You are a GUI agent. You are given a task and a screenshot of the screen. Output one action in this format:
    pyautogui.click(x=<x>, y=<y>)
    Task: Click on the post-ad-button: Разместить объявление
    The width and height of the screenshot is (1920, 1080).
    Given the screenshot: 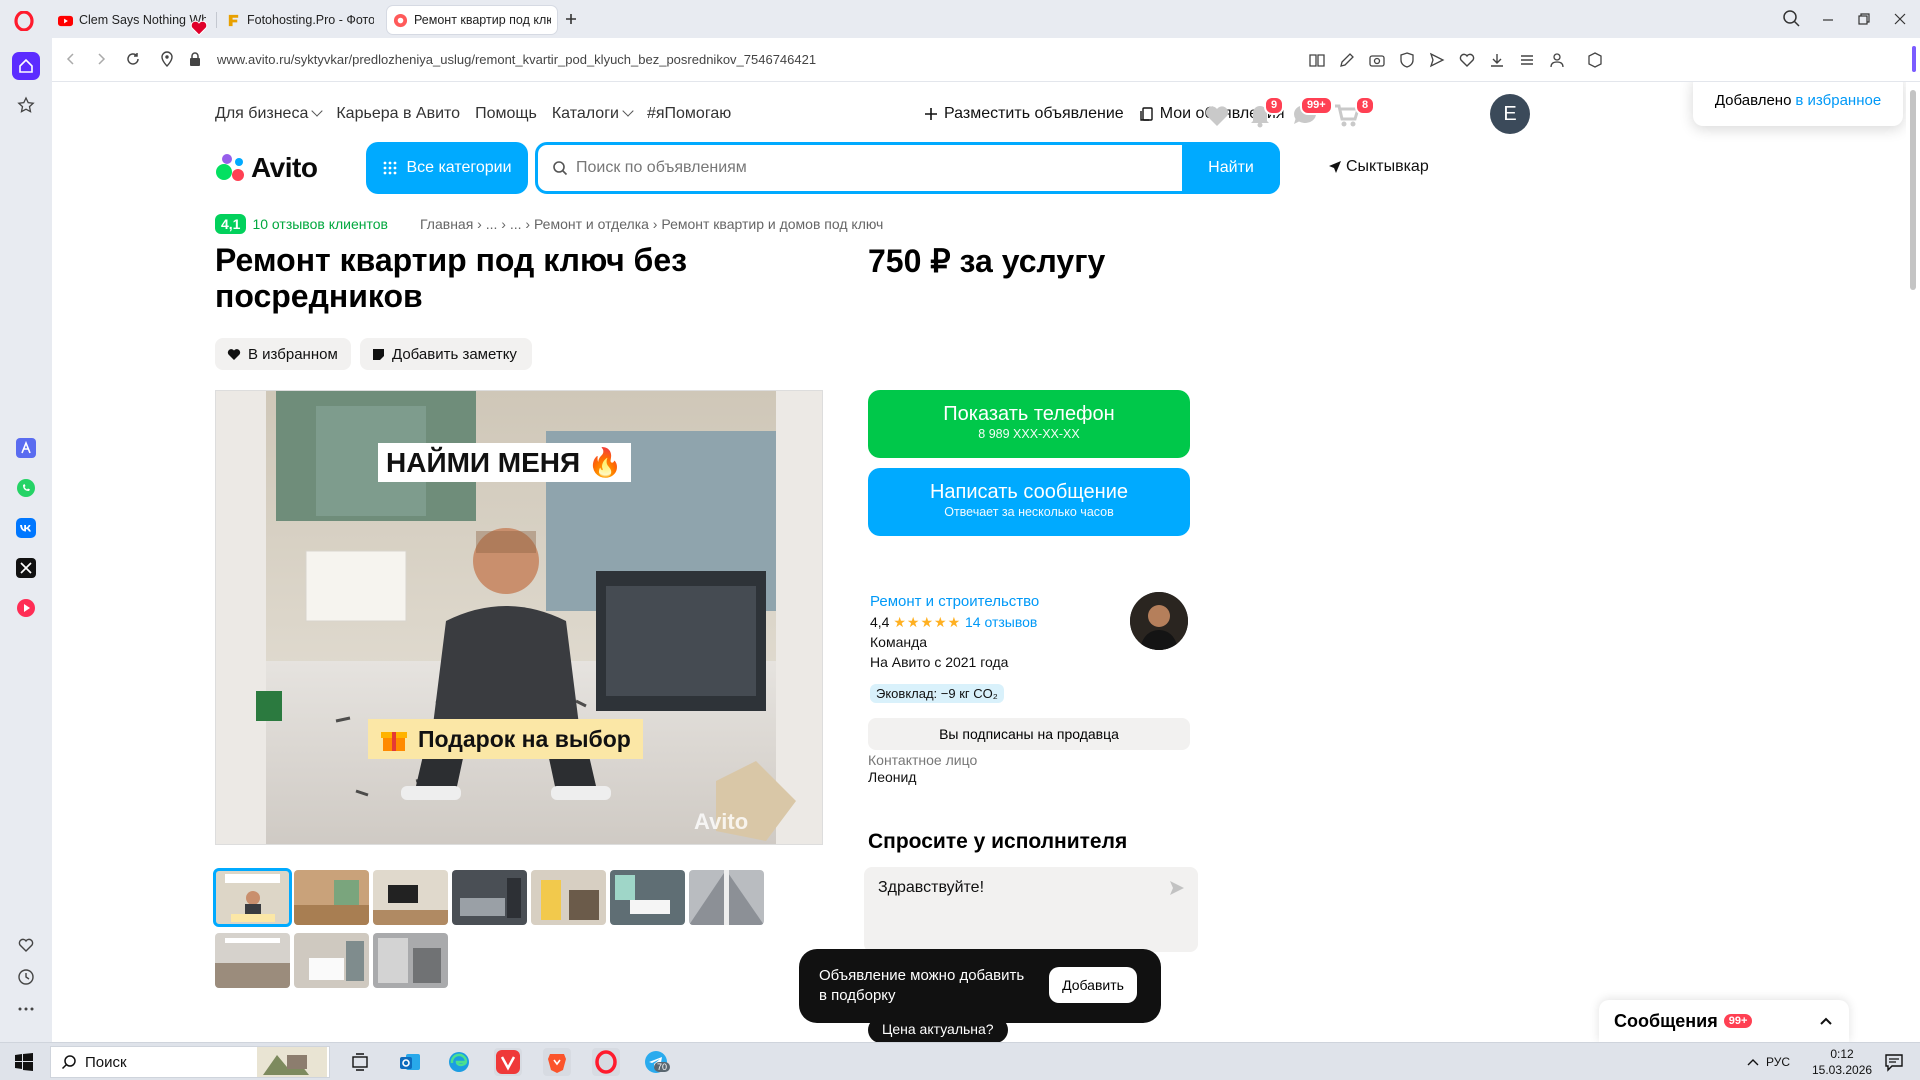 What is the action you would take?
    pyautogui.click(x=1024, y=114)
    